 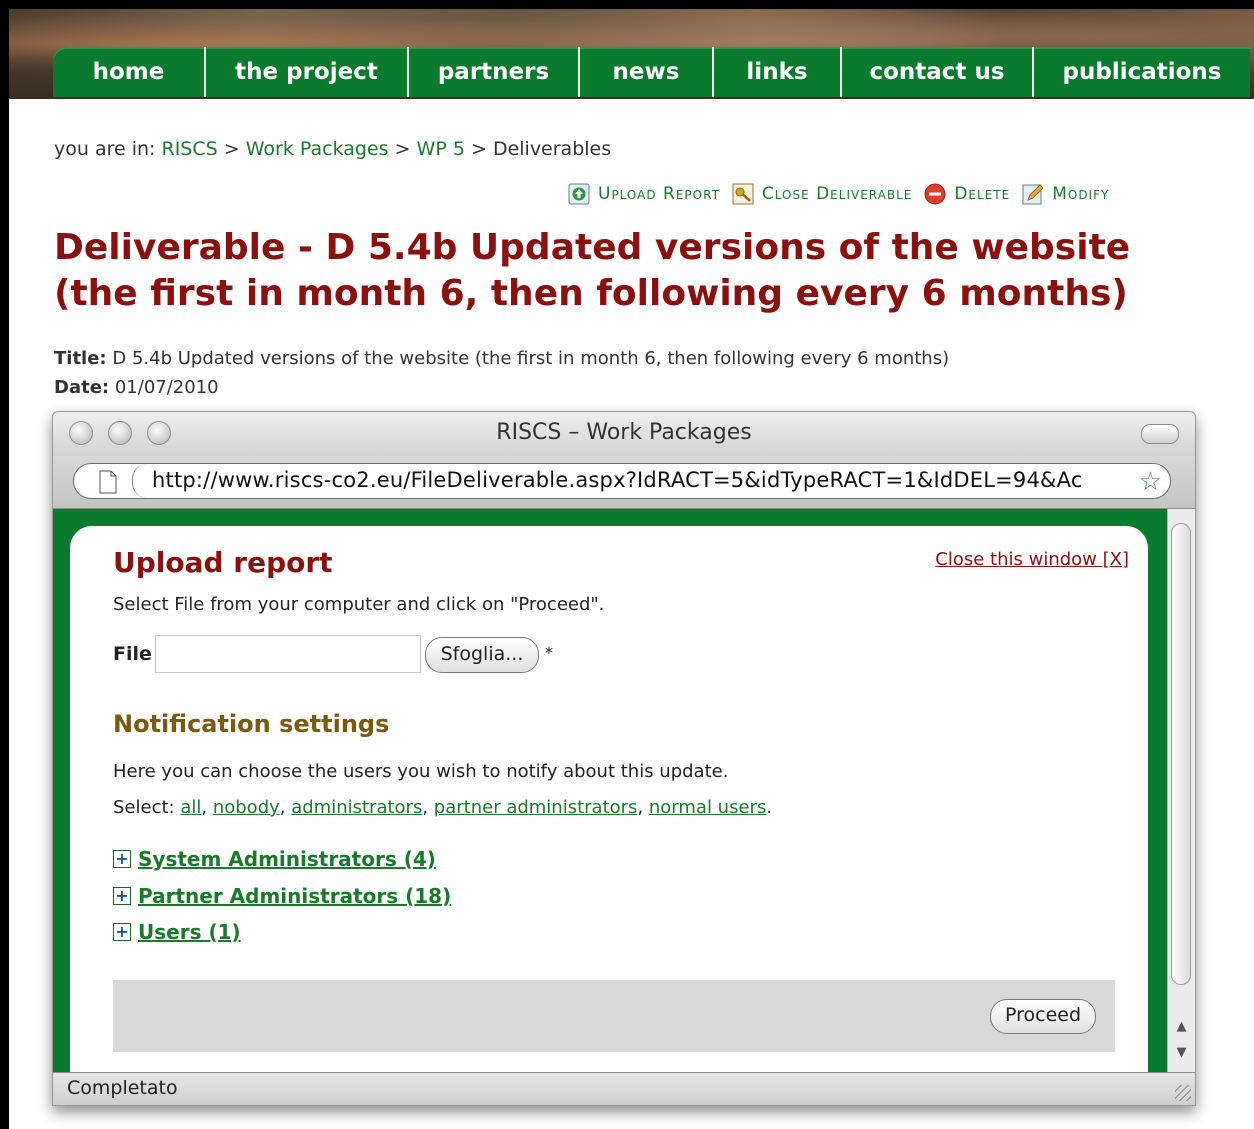 I want to click on proceed-button: Proceed, so click(x=1043, y=1016).